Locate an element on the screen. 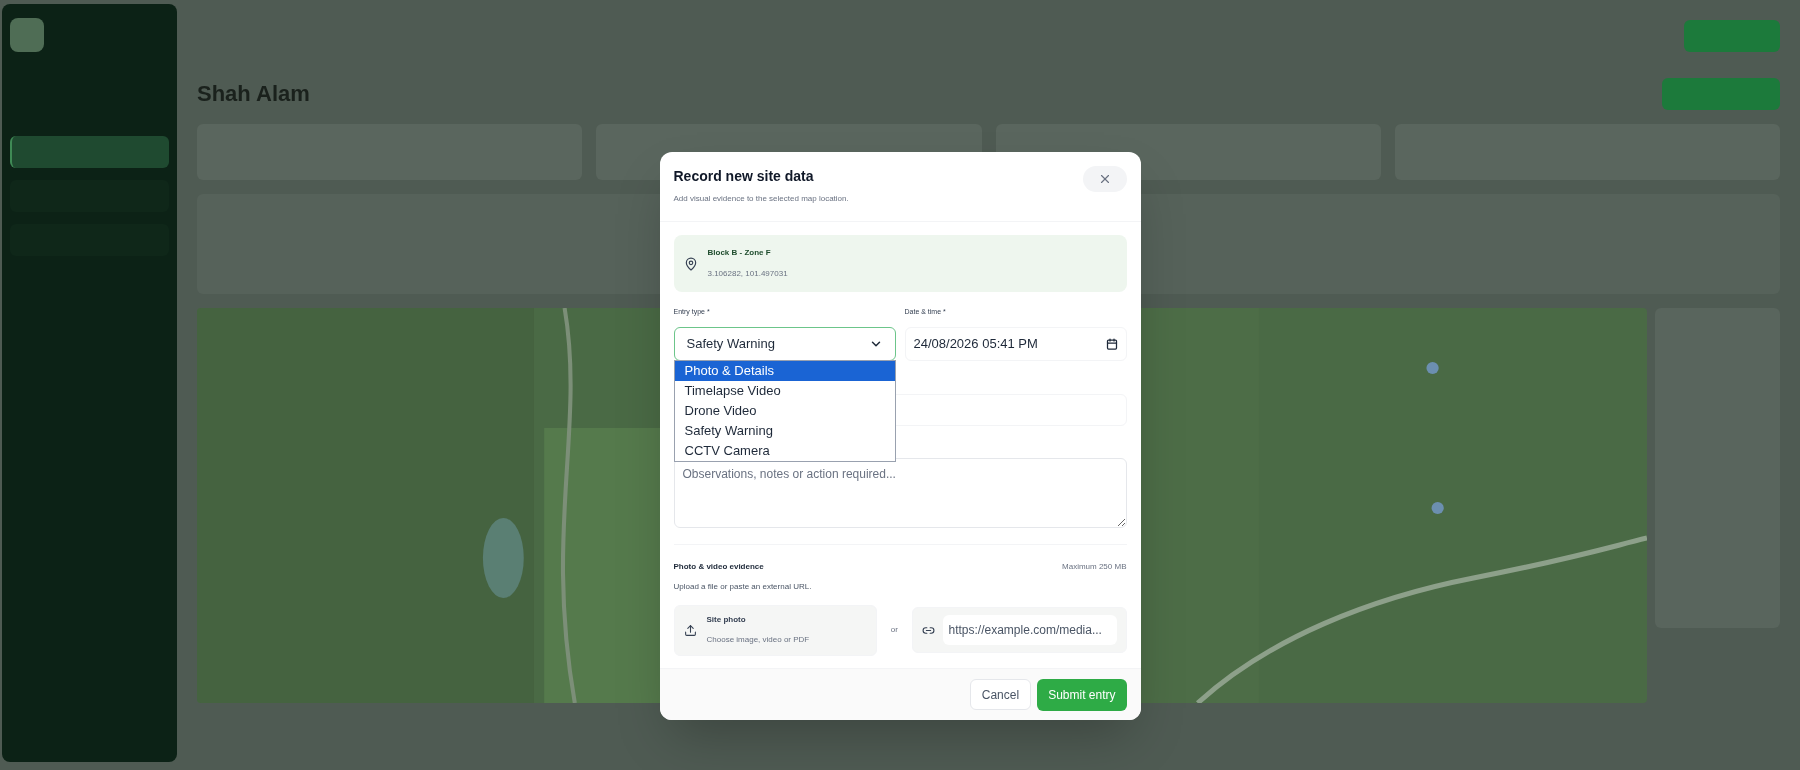 This screenshot has width=1800, height=770. sidebar-item is located at coordinates (89, 152).